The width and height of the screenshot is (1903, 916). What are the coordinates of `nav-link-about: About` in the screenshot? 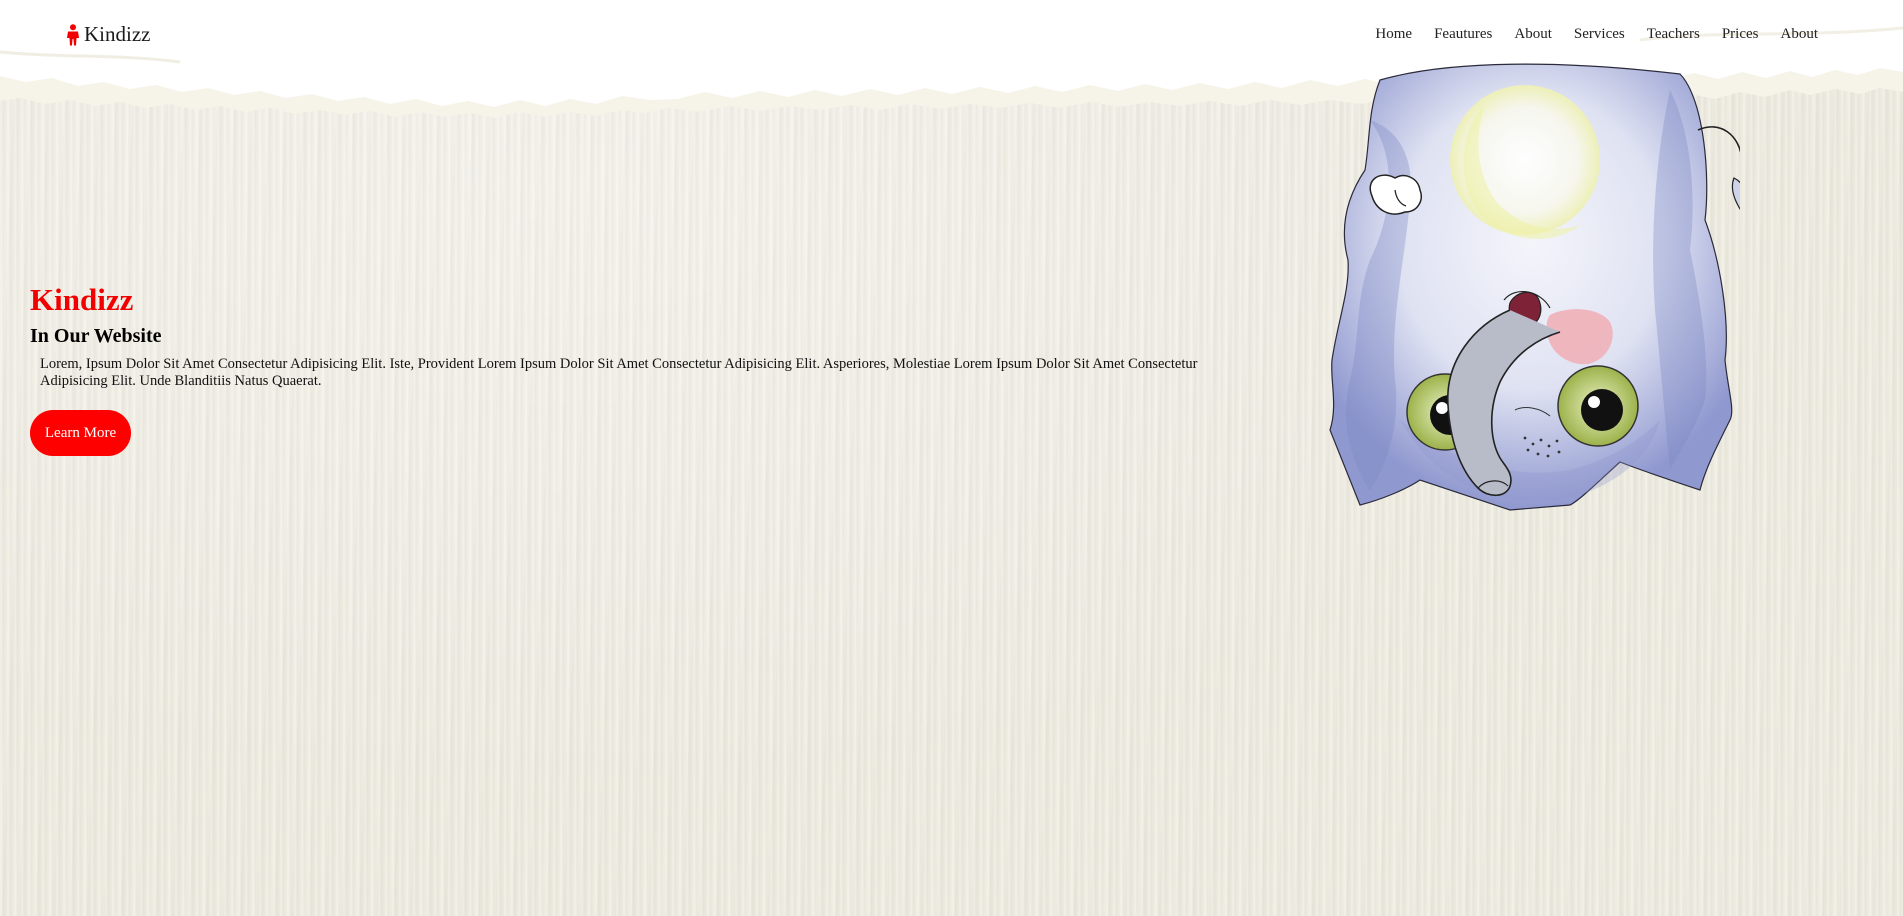 It's located at (1533, 34).